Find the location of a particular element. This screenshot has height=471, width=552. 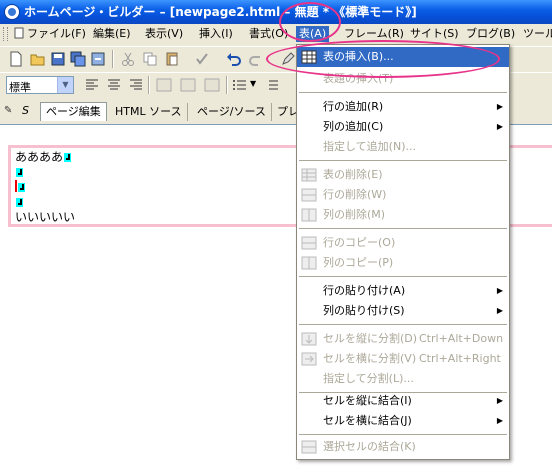

editor-line: ああああ is located at coordinates (43, 157).